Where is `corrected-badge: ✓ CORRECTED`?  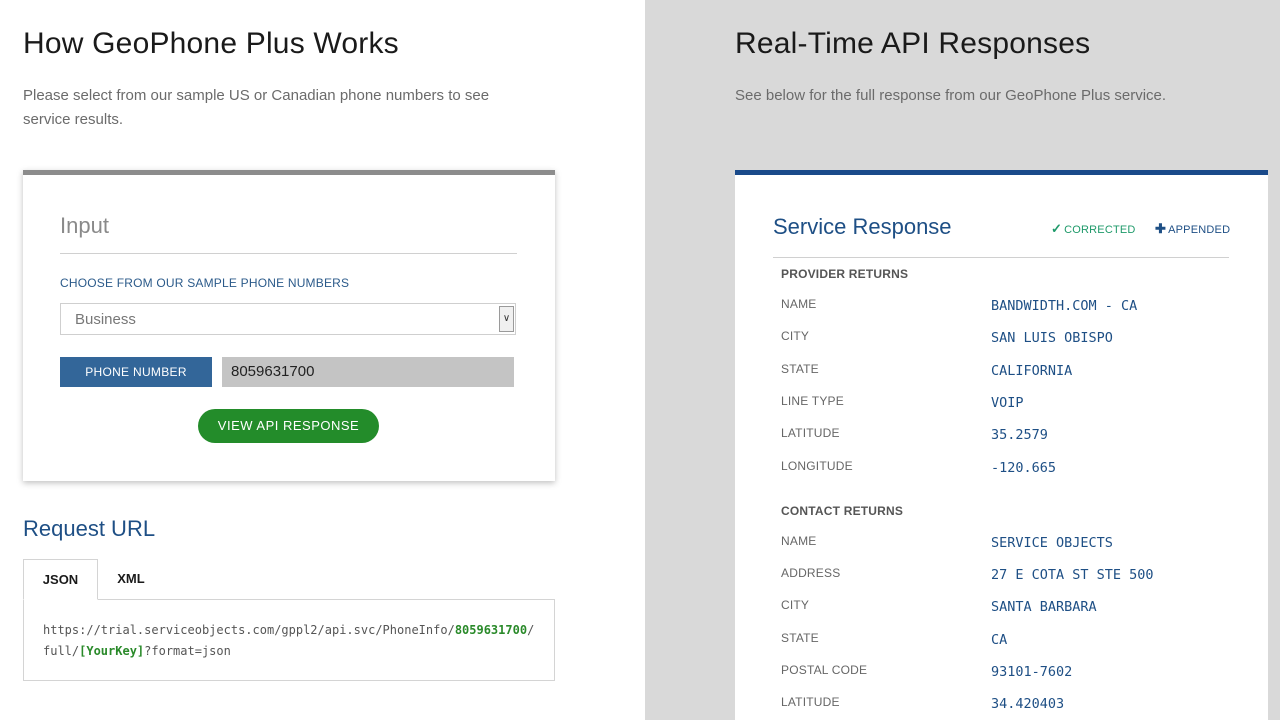
corrected-badge: ✓ CORRECTED is located at coordinates (1093, 229).